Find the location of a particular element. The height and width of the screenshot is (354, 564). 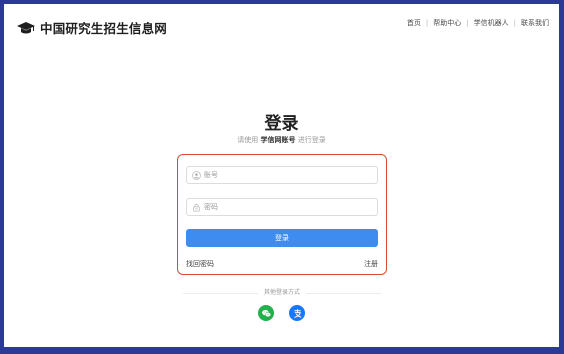

other-login-label: 其他登录方式 is located at coordinates (282, 293).